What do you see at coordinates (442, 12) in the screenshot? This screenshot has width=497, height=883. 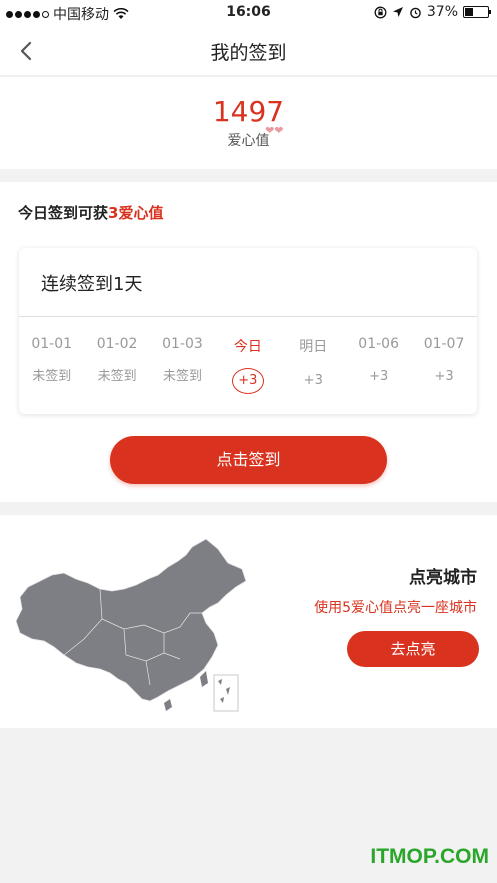 I see `battery-percent: 37%` at bounding box center [442, 12].